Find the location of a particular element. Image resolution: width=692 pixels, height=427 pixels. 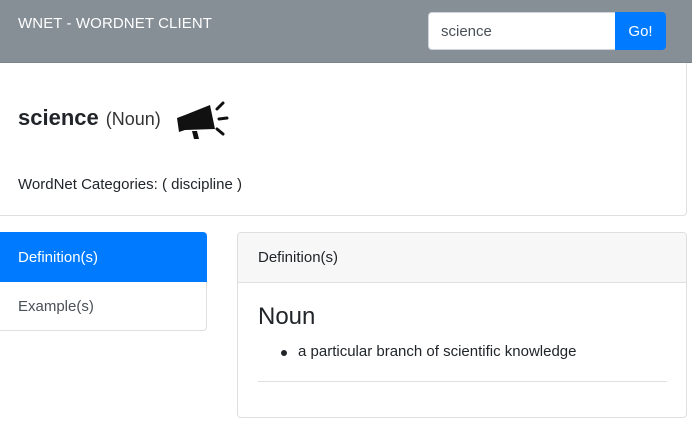

definitions-card-header: Definition(s) is located at coordinates (462, 258).